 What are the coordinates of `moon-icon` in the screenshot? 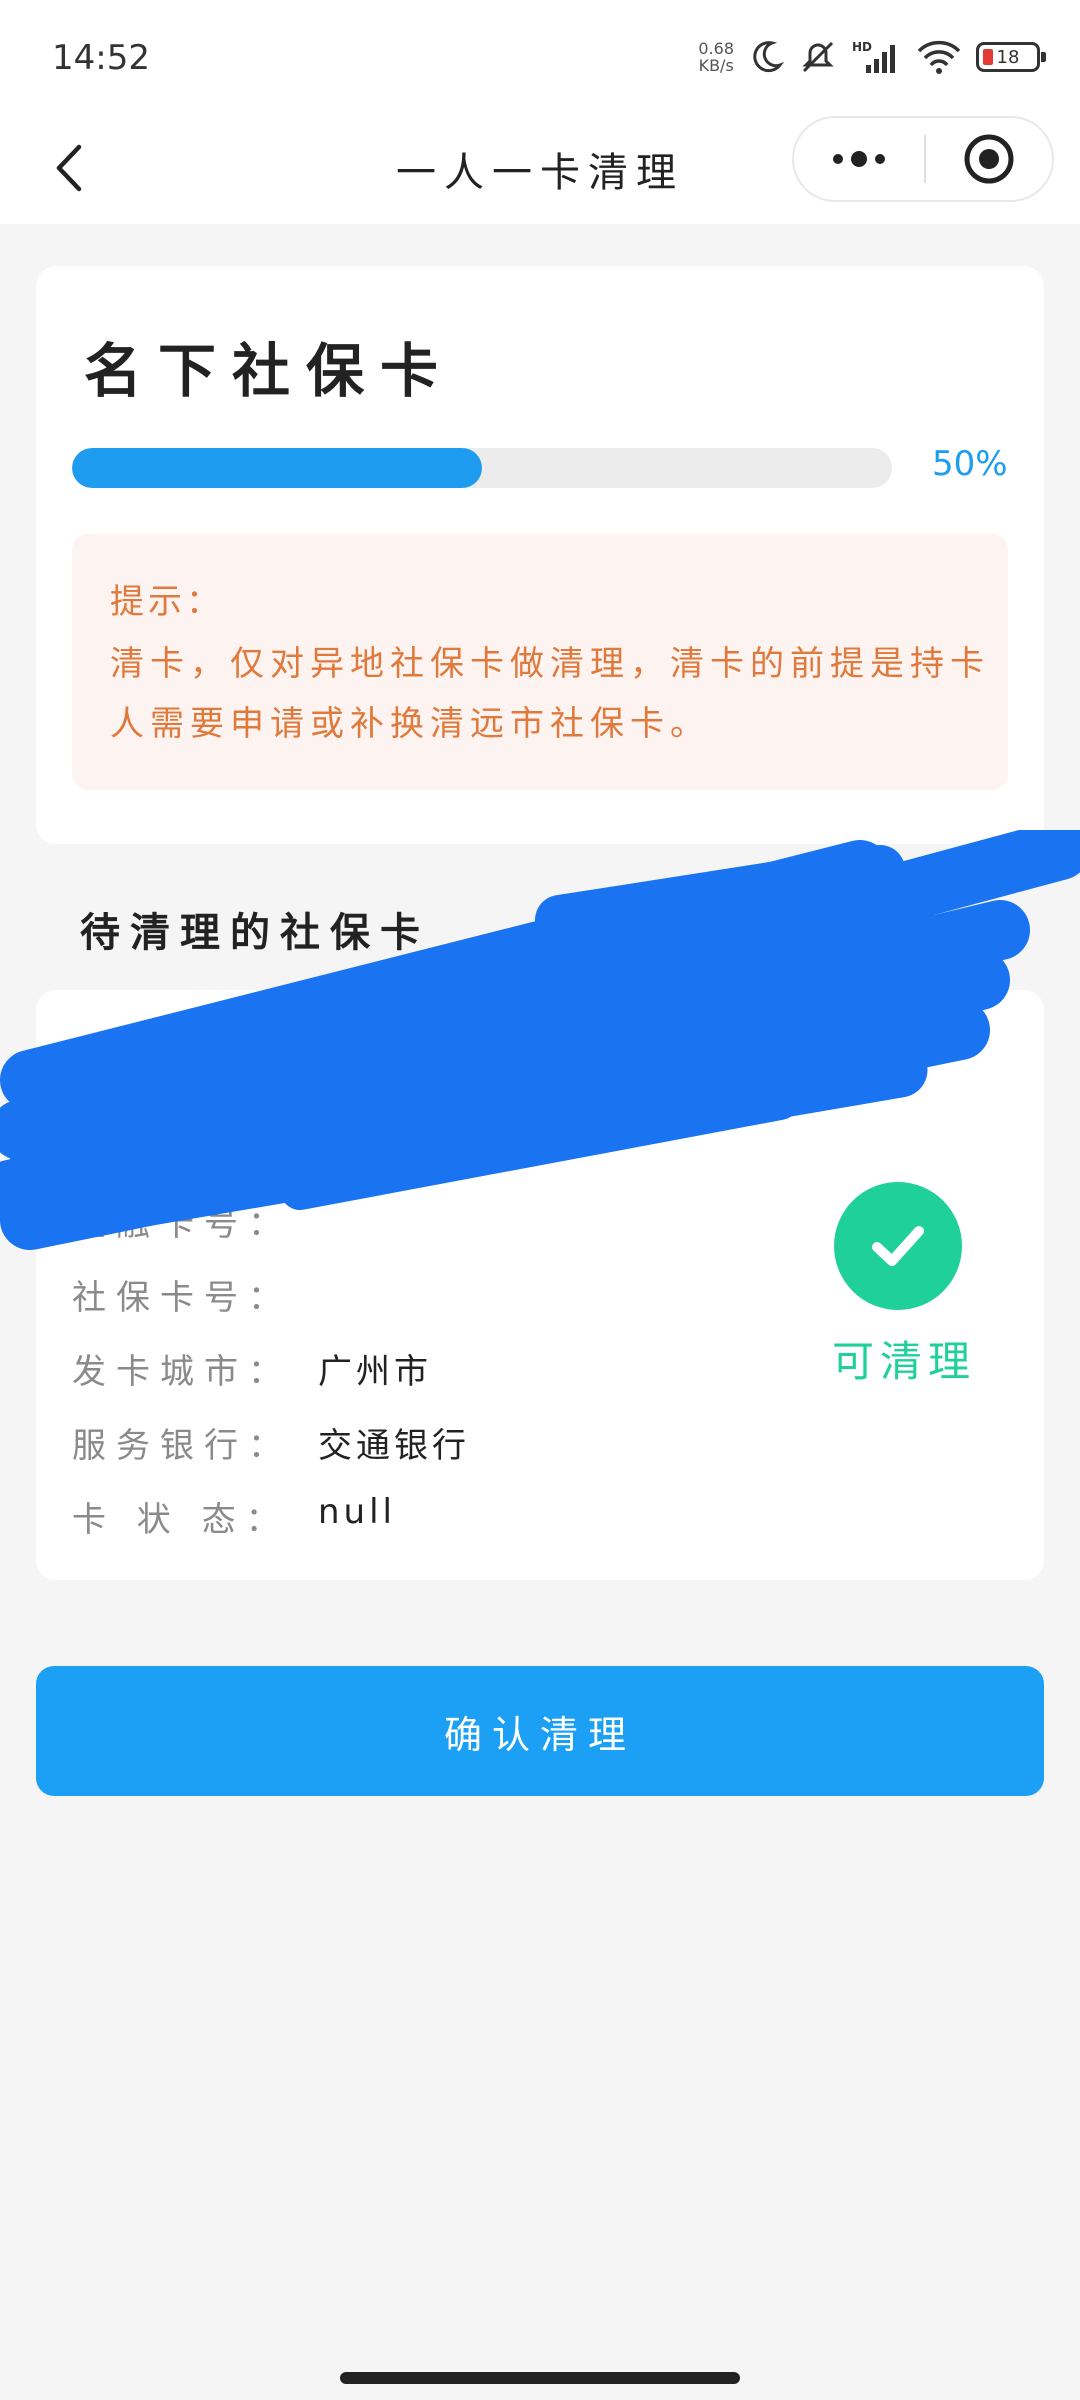 It's located at (768, 57).